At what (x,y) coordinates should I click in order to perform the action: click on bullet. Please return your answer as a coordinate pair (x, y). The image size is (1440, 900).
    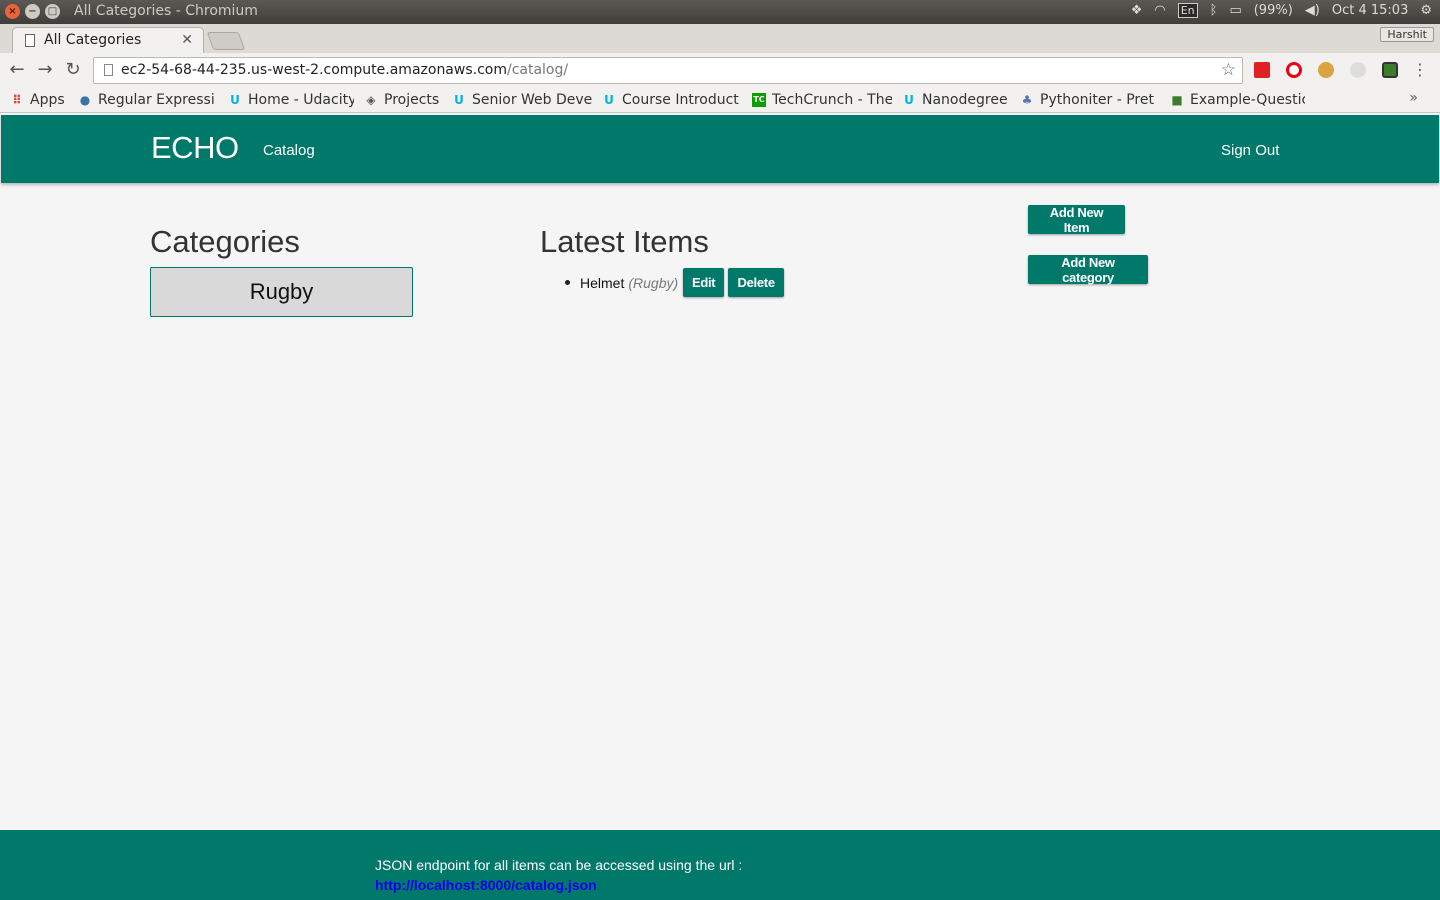
    Looking at the image, I should click on (567, 282).